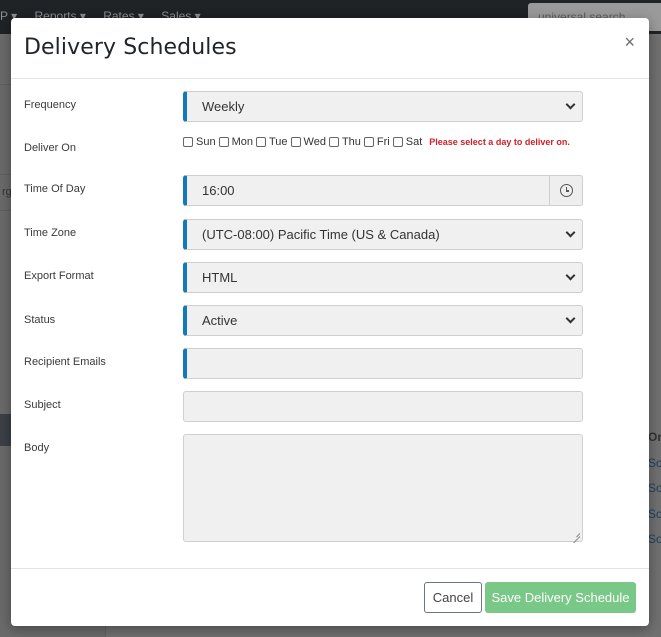  Describe the element at coordinates (383, 320) in the screenshot. I see `status-select: Active` at that location.